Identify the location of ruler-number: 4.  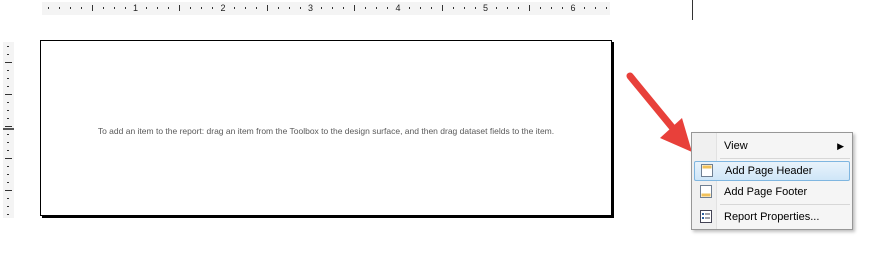
(398, 8).